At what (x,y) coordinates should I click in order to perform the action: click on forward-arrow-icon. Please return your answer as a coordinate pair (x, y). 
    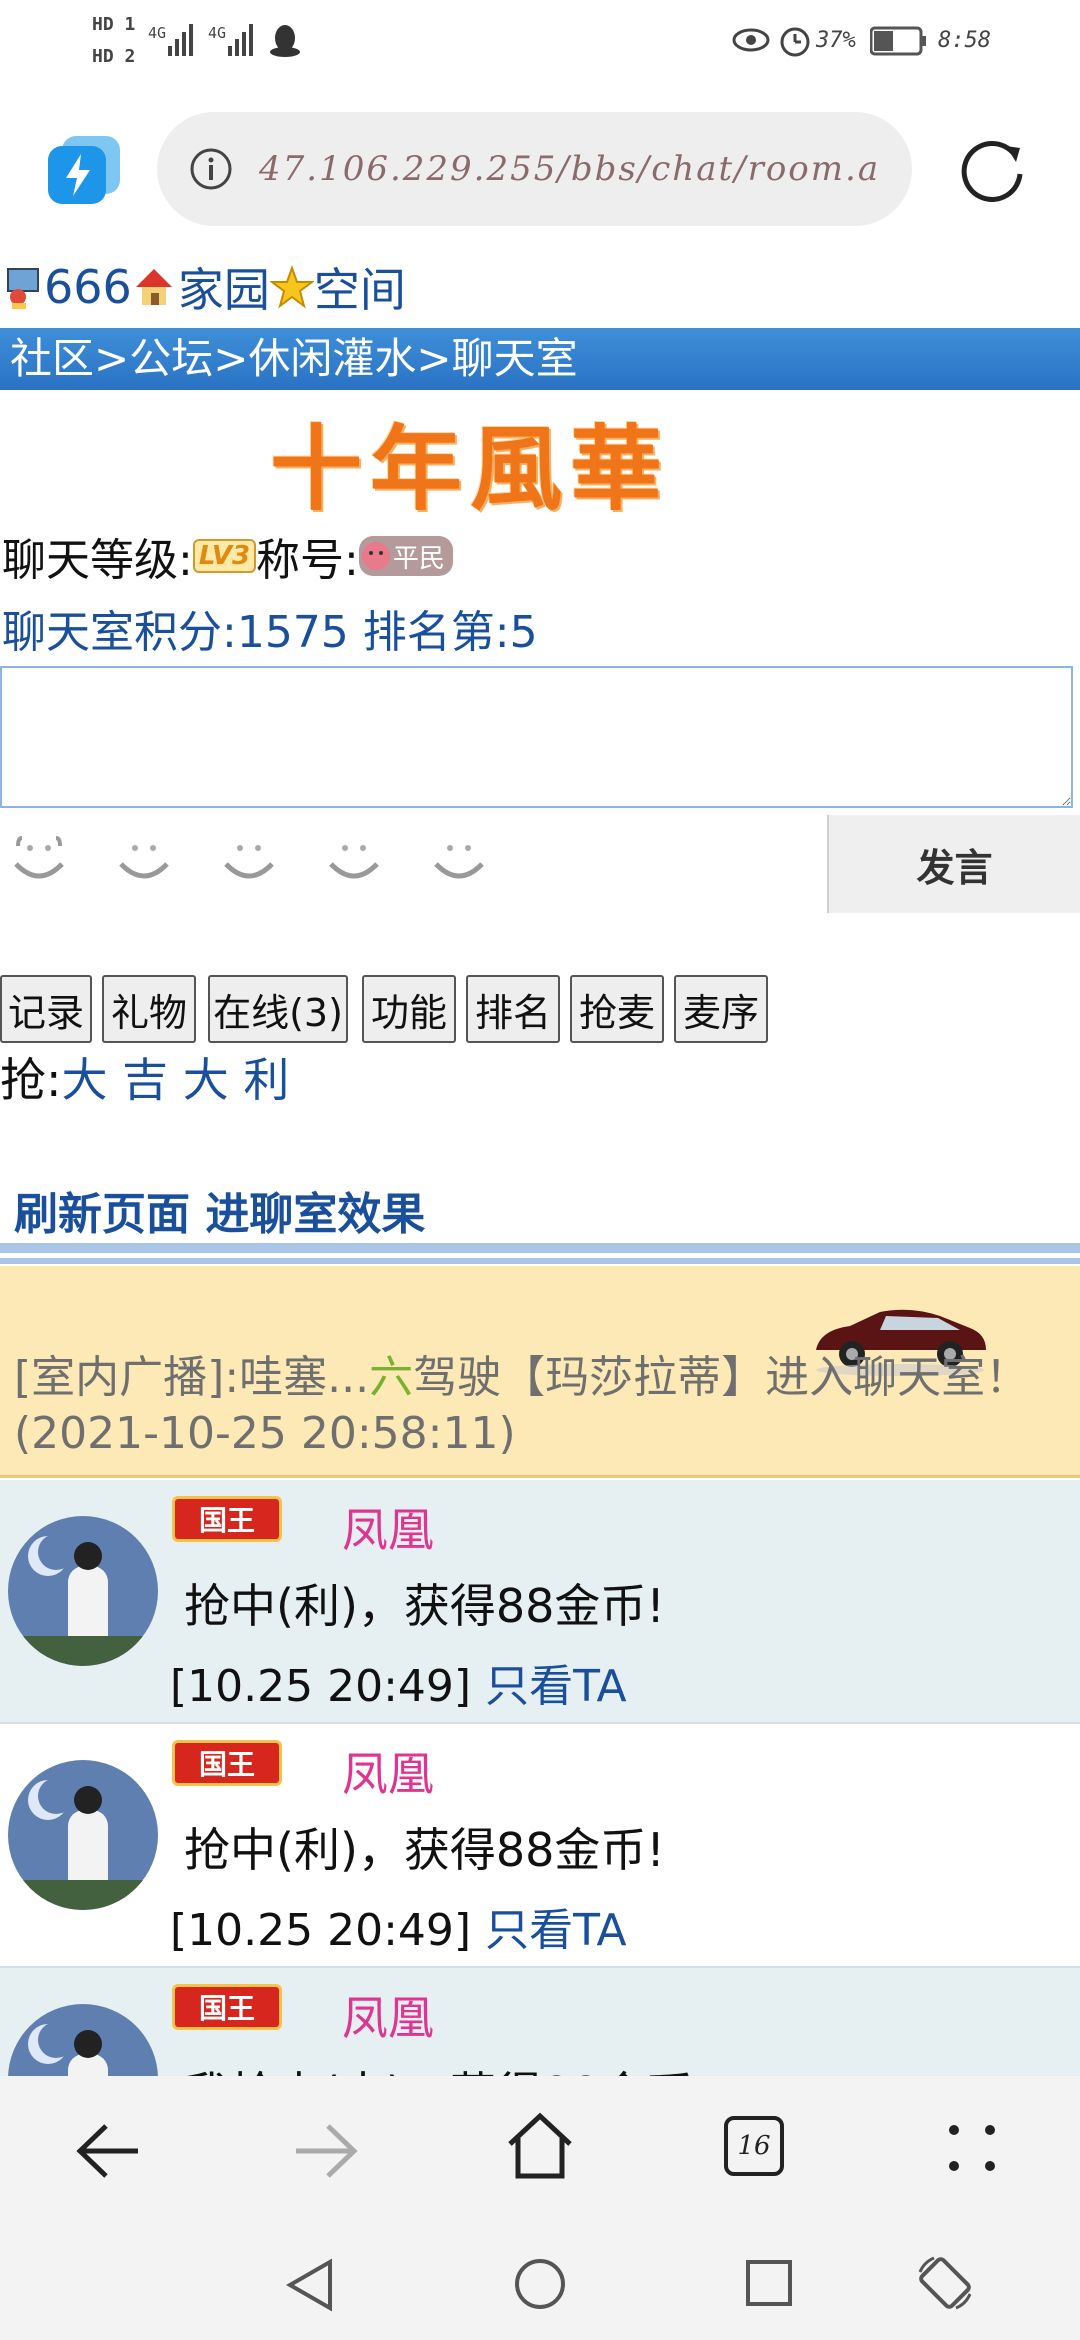
    Looking at the image, I should click on (326, 2151).